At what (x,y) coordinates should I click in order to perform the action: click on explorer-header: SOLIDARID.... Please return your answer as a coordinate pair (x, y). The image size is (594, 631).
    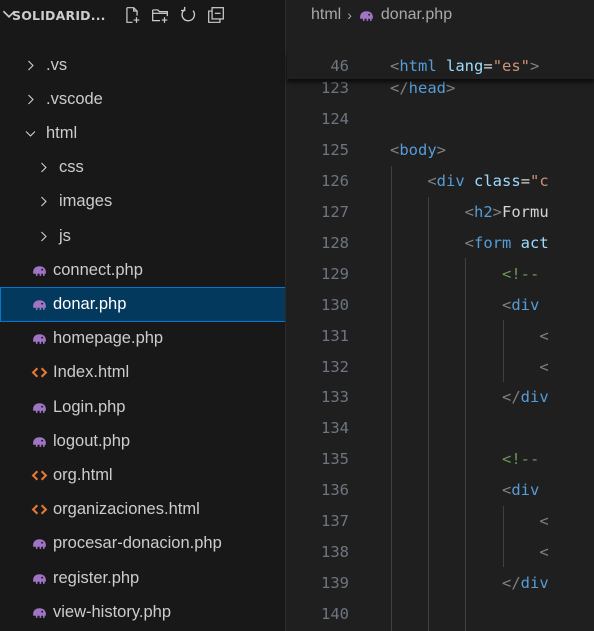
    Looking at the image, I should click on (142, 15).